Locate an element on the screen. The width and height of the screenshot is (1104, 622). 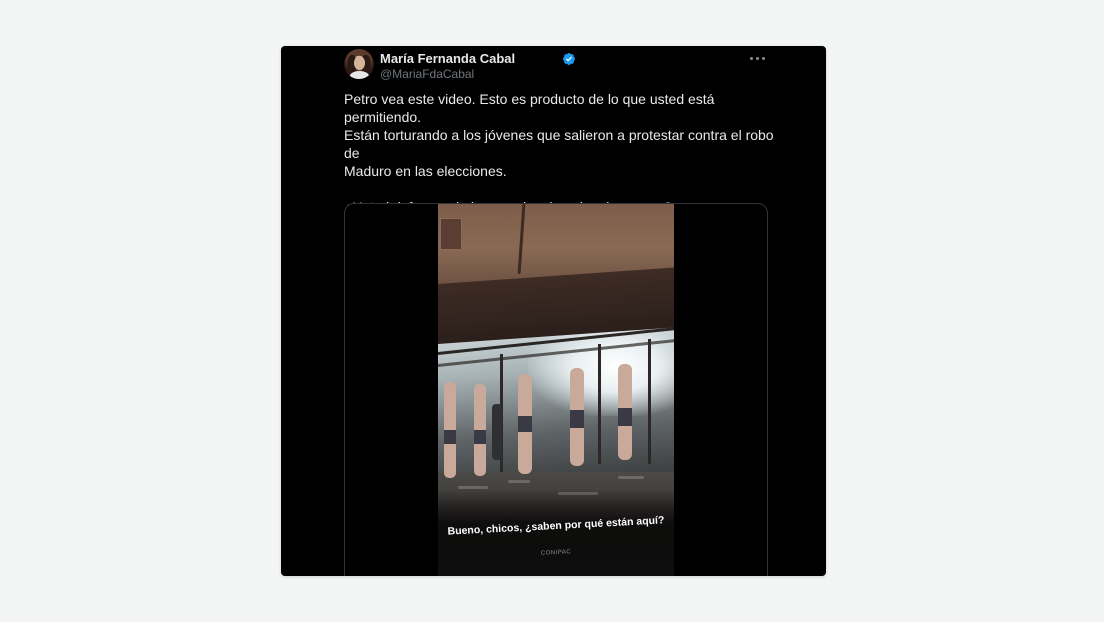
author-handle: @MariaFdaCabal is located at coordinates (427, 74).